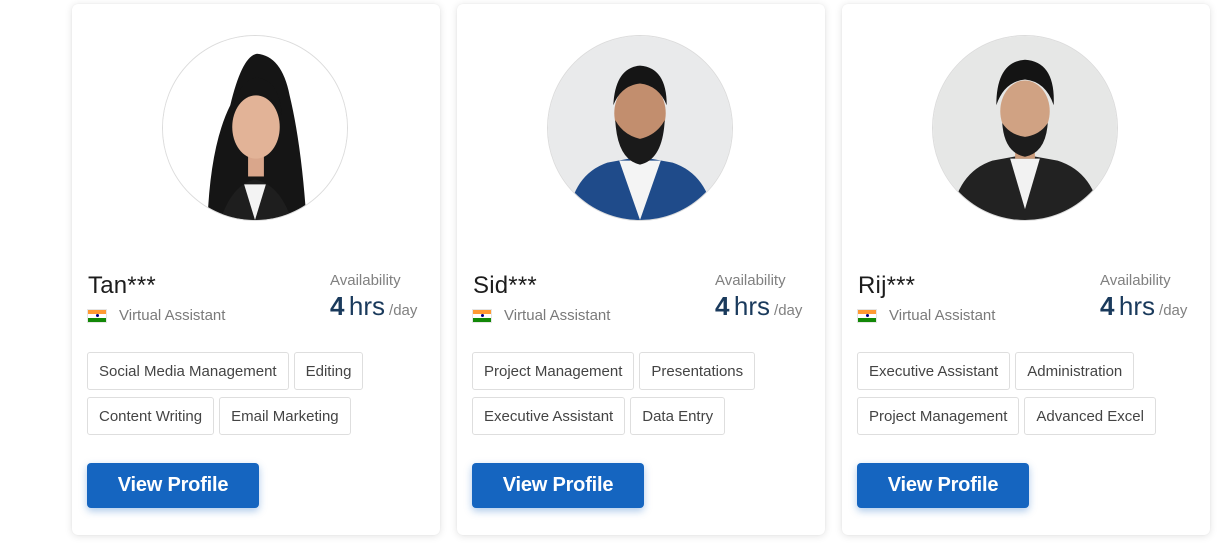 The width and height of the screenshot is (1227, 549). What do you see at coordinates (188, 371) in the screenshot?
I see `skill-chip: Social Media Management` at bounding box center [188, 371].